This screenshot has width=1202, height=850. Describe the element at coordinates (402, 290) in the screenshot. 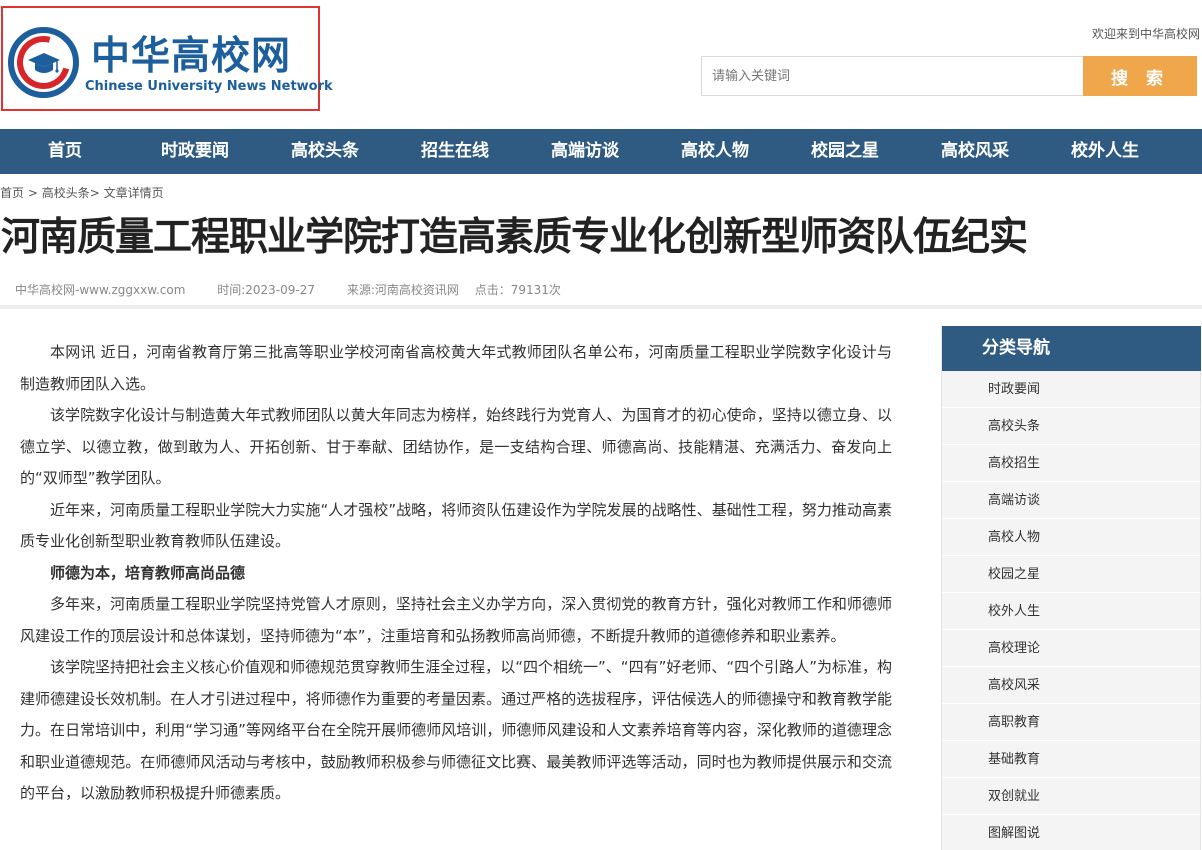

I see `meta-source: 来源:河南高校资讯网` at that location.